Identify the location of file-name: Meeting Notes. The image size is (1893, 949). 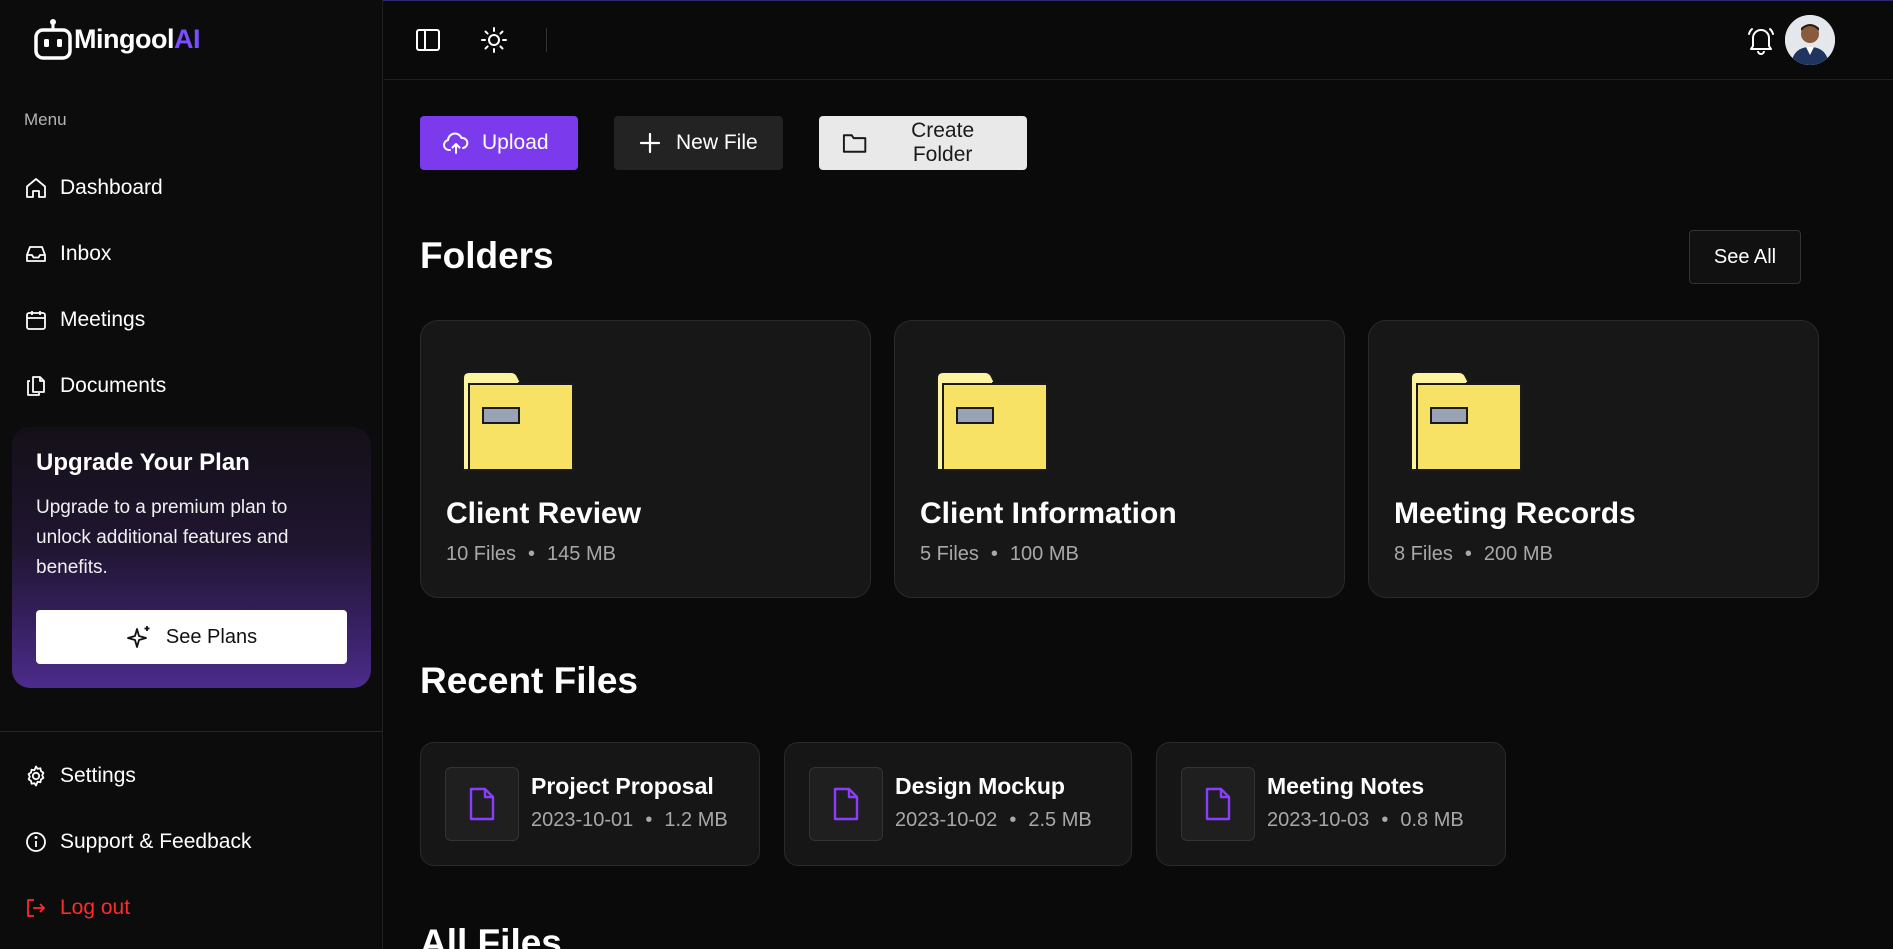
(1346, 786).